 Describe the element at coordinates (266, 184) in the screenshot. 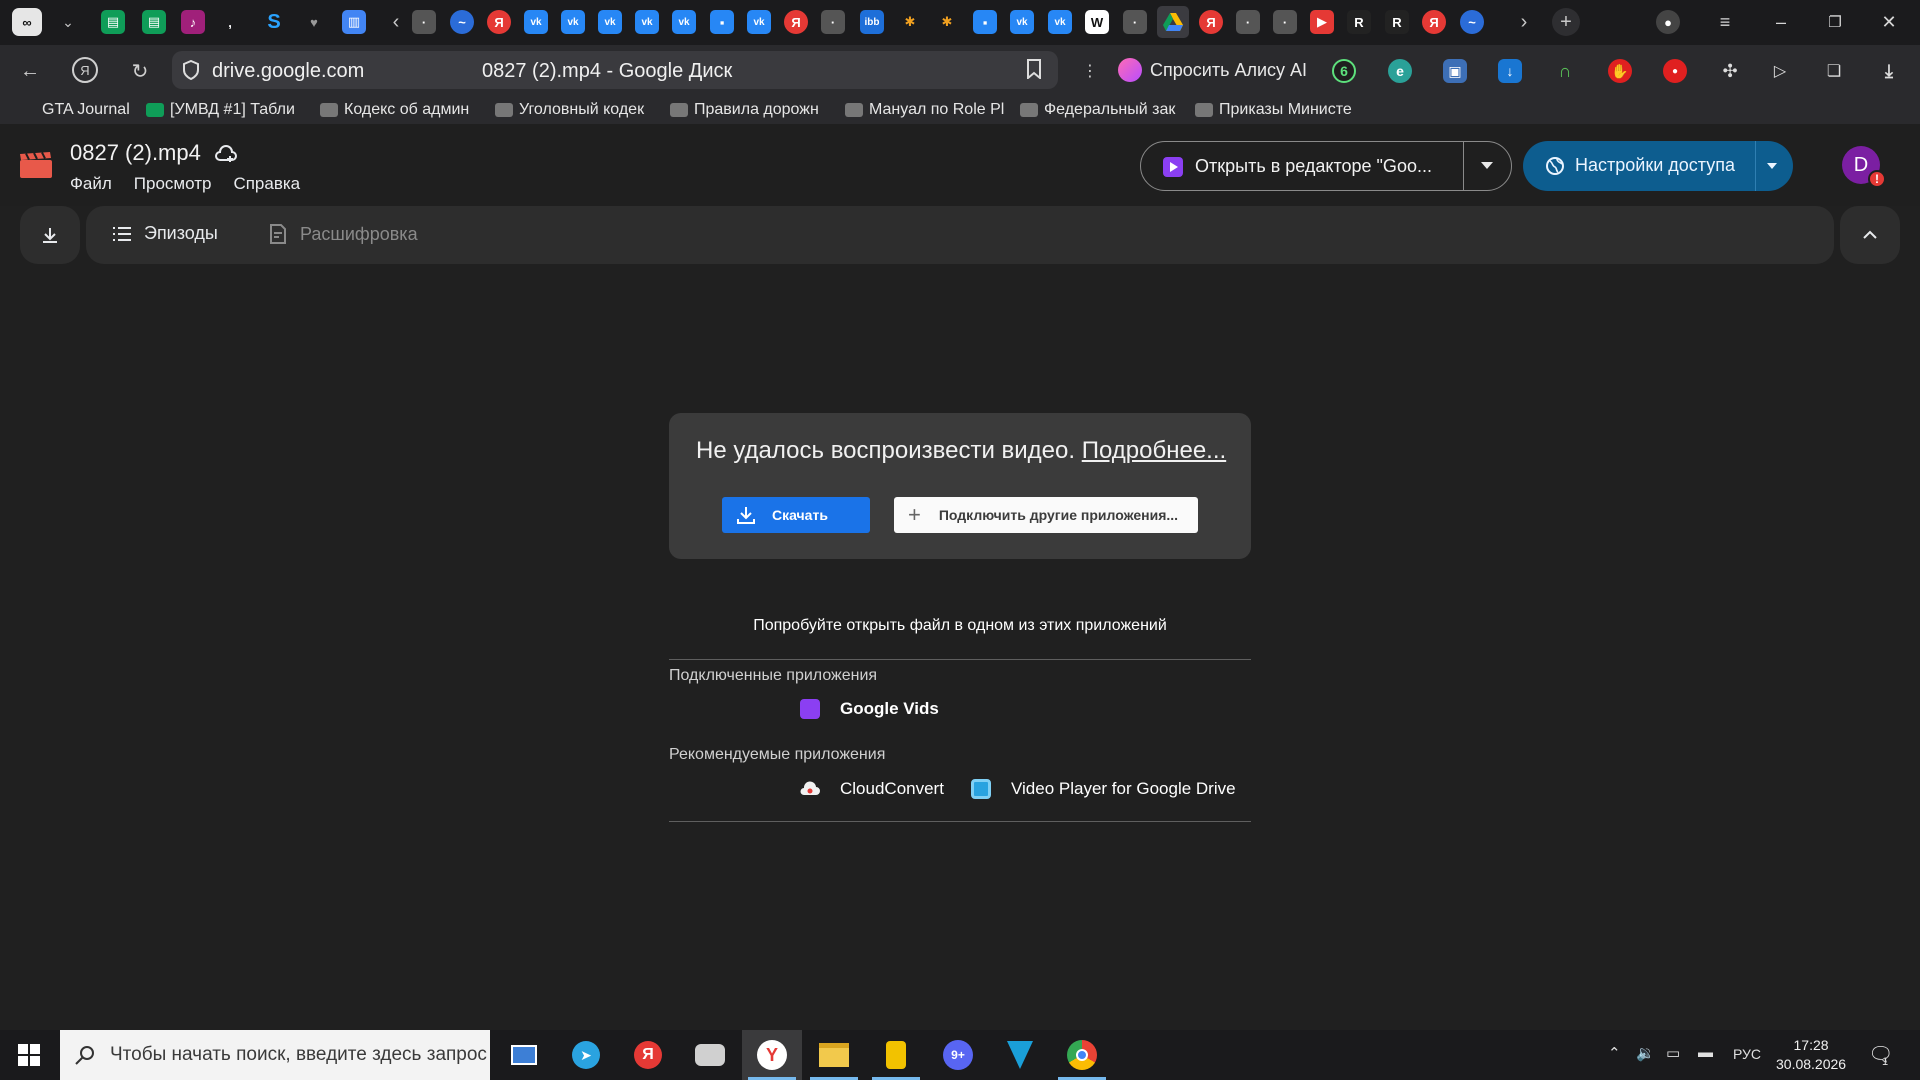

I see `menu-help: Справка` at that location.